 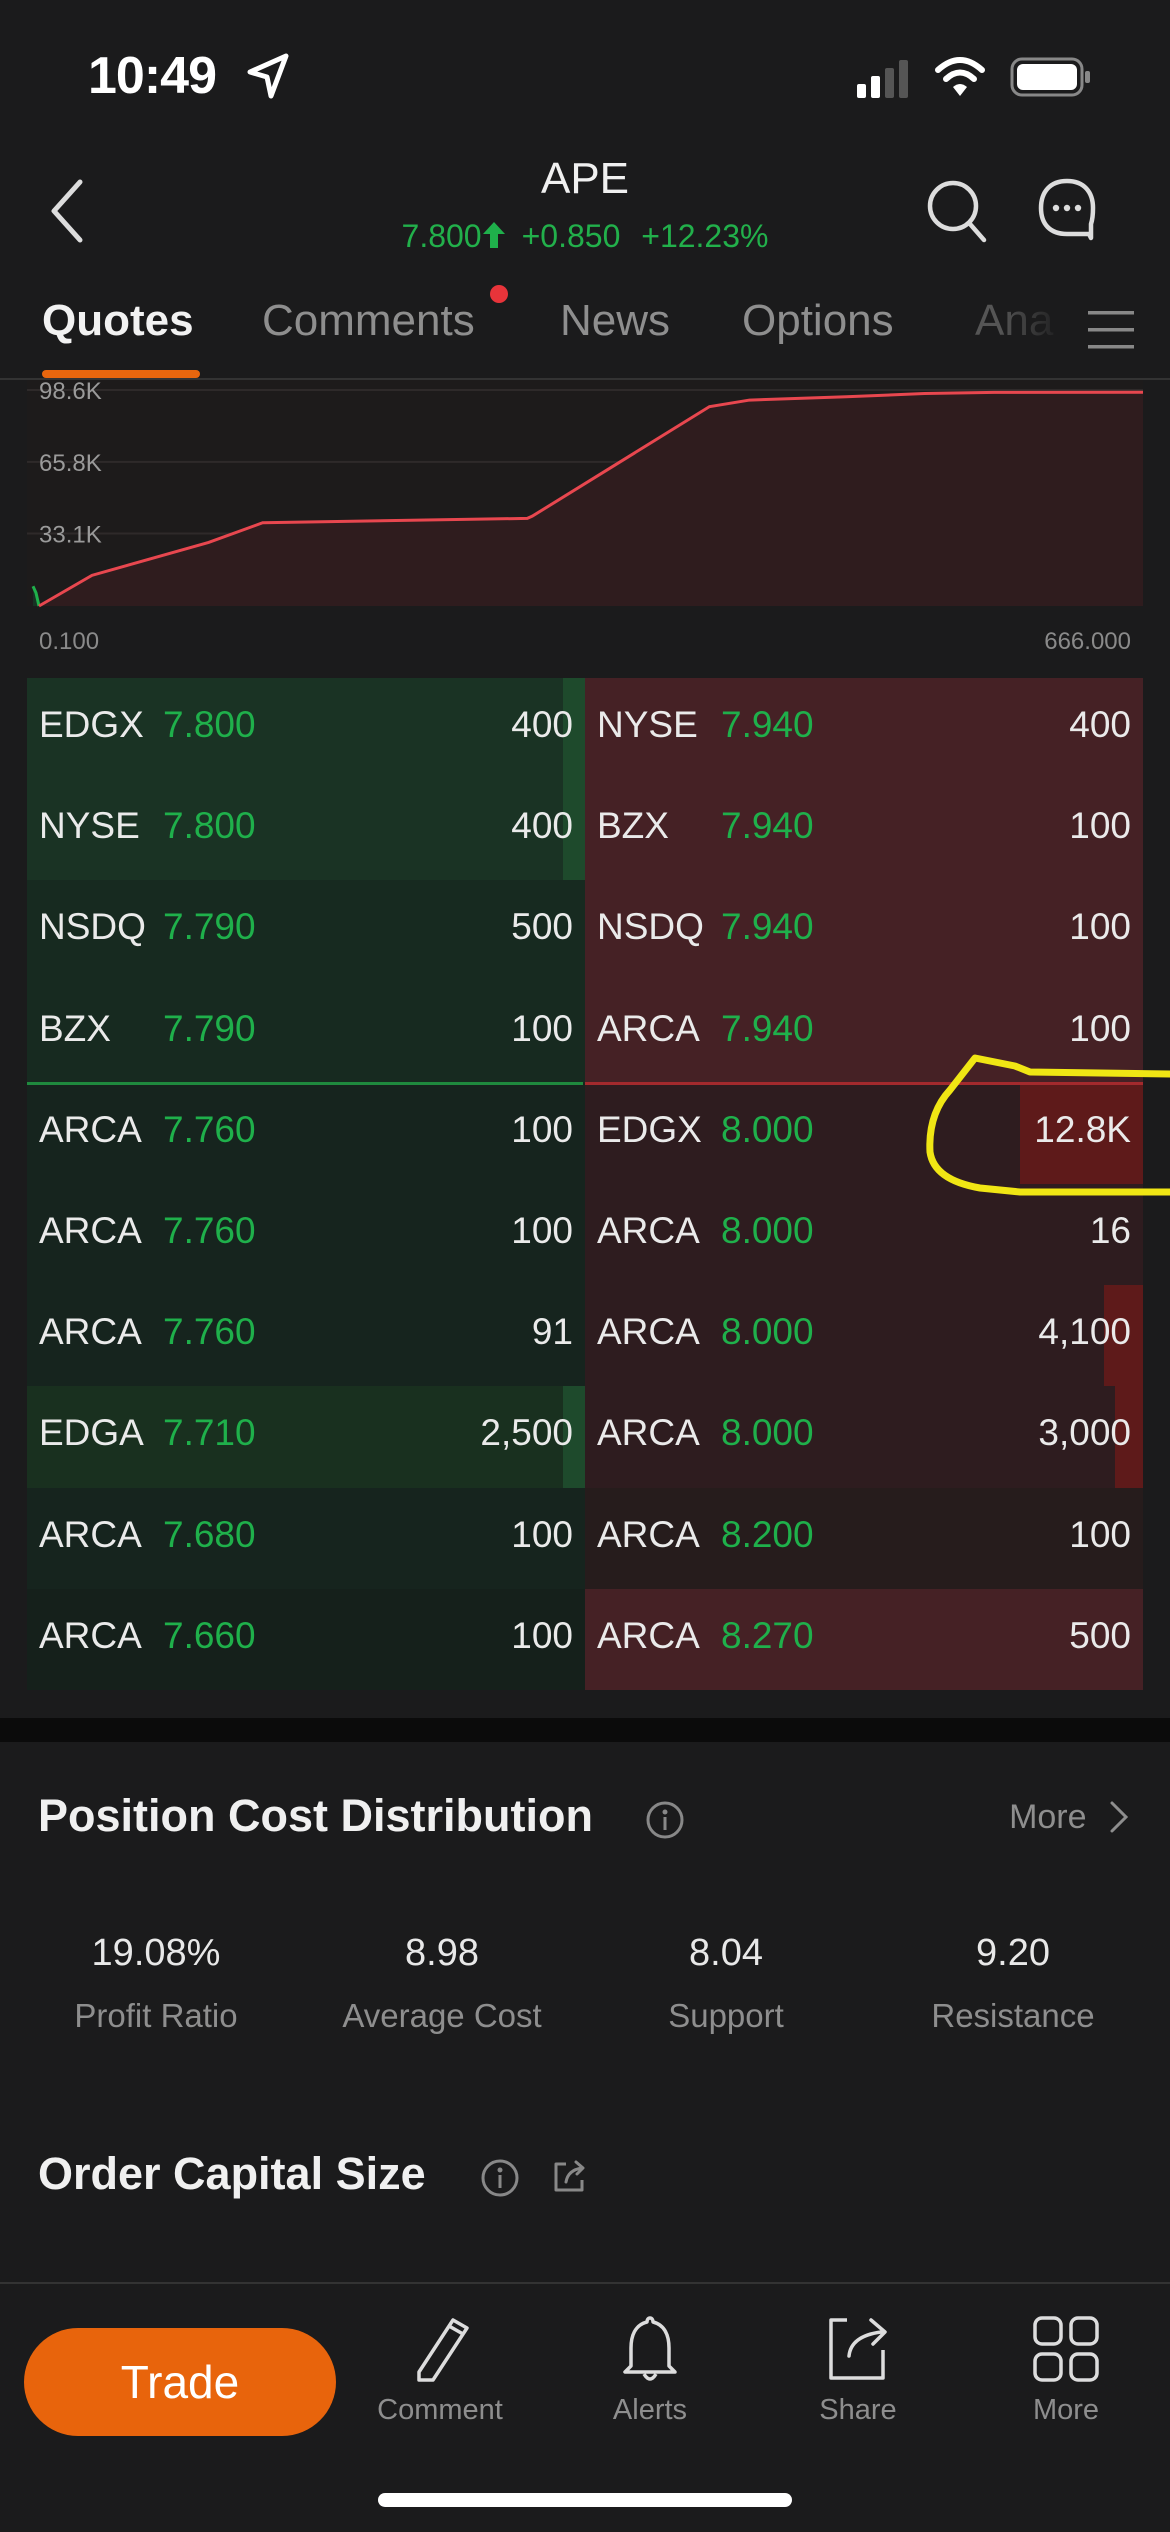 I want to click on bid-spread-divider, so click(x=305, y=1083).